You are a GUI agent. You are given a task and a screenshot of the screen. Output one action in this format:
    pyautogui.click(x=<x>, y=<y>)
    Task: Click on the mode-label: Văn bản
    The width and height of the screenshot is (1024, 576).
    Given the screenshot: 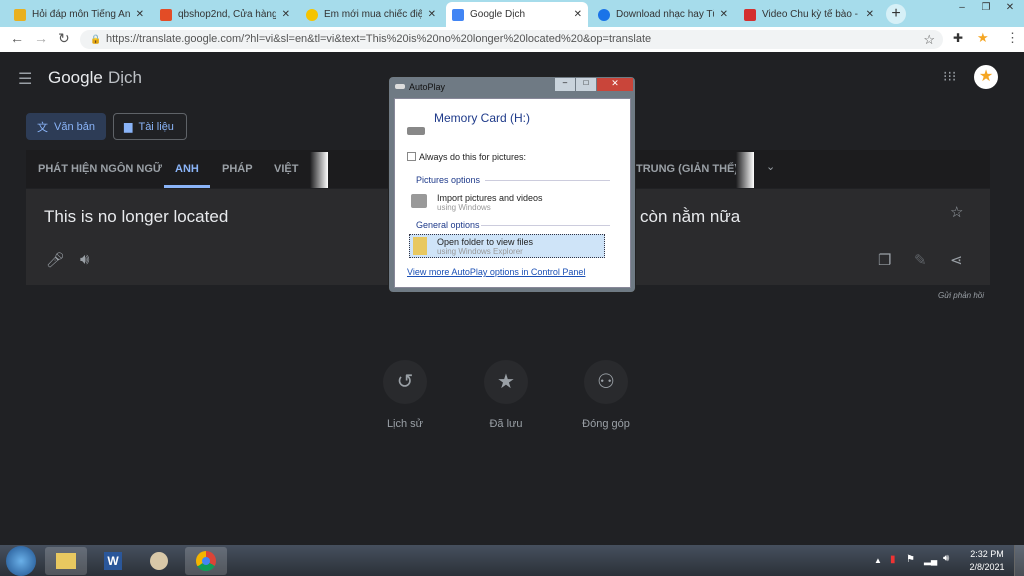 What is the action you would take?
    pyautogui.click(x=74, y=126)
    